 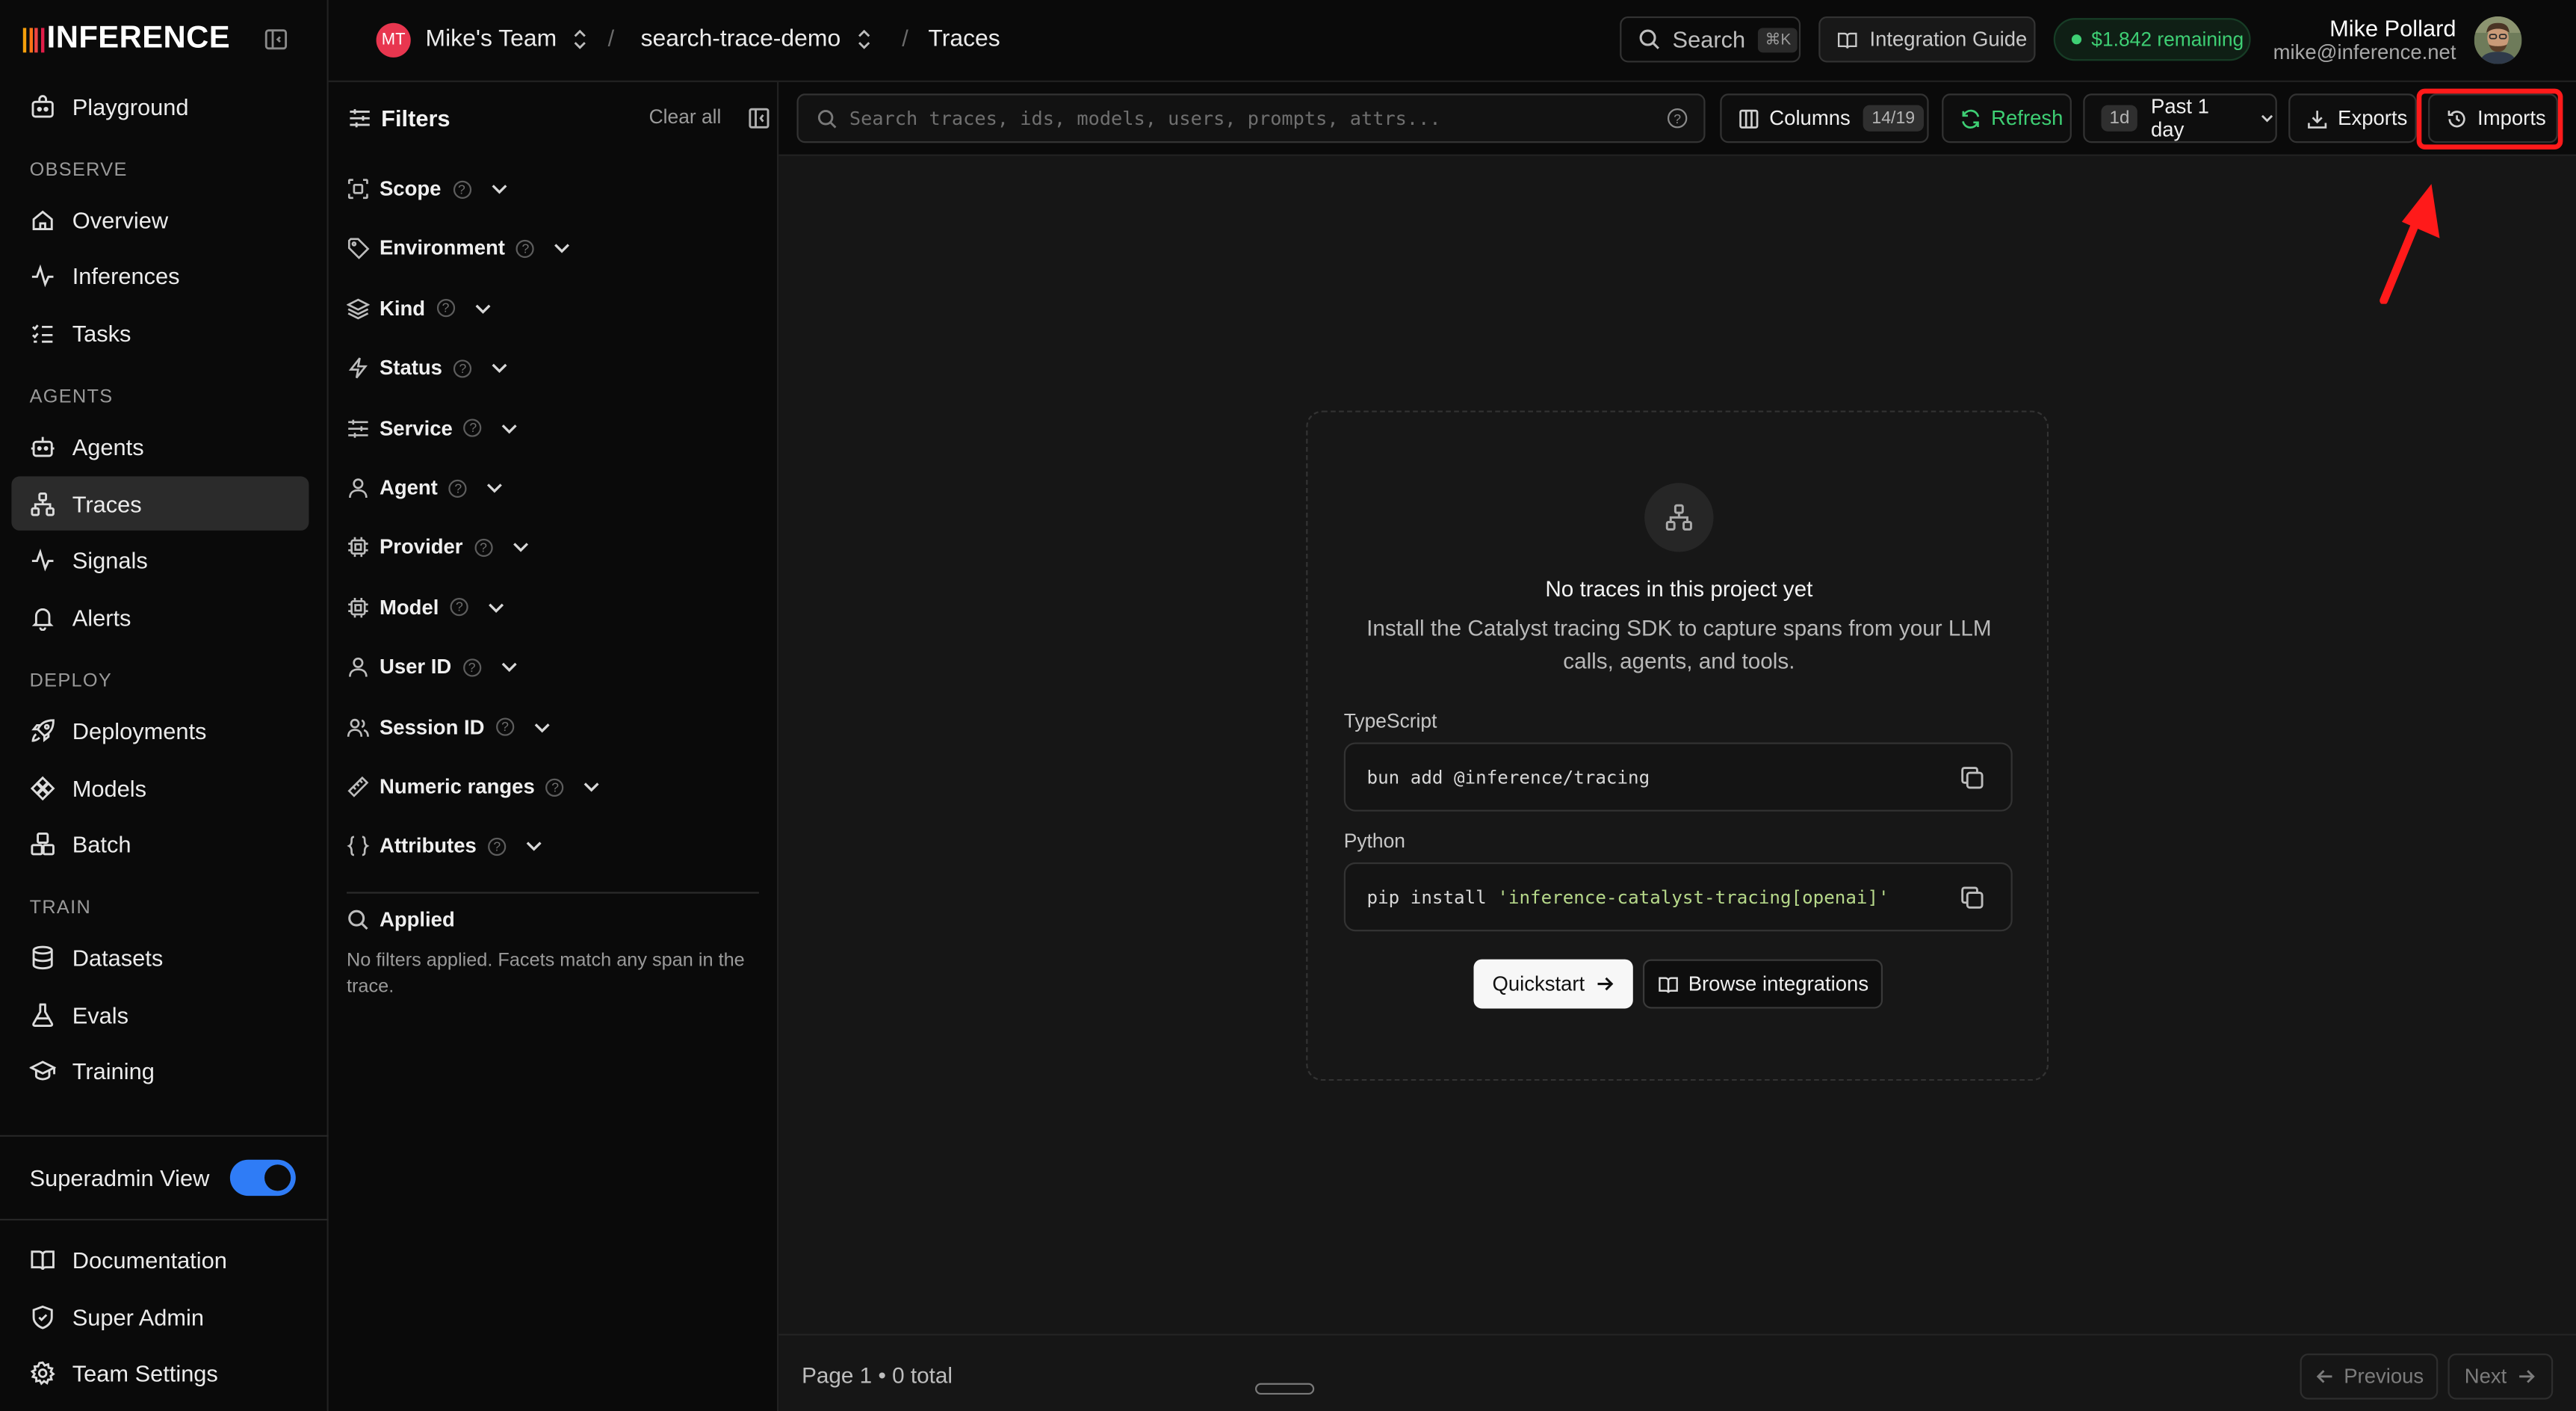 I want to click on sidebar-item-evals: Evals, so click(x=160, y=1014).